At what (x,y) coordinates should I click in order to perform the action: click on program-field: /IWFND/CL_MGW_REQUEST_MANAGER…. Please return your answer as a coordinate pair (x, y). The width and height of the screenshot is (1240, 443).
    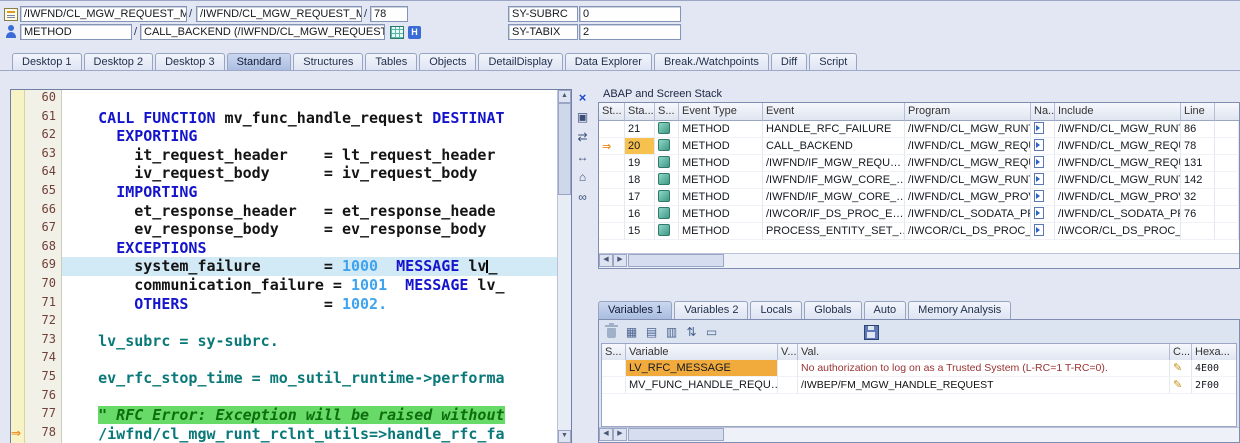
    Looking at the image, I should click on (103, 14).